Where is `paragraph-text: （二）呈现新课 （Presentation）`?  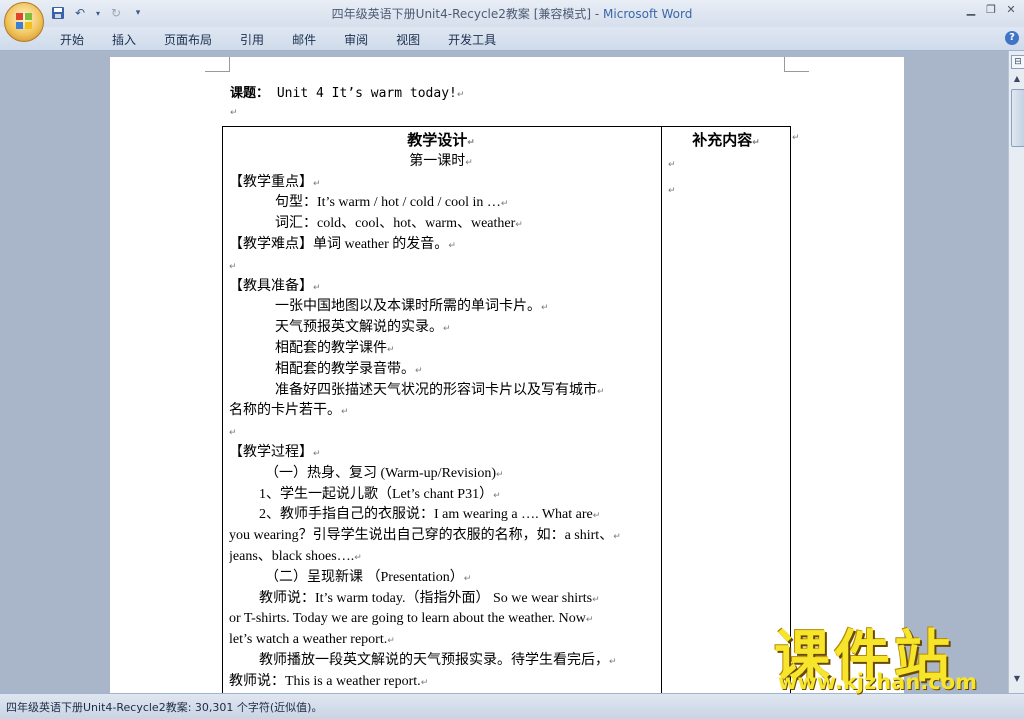
paragraph-text: （二）呈现新课 （Presentation） is located at coordinates (364, 577).